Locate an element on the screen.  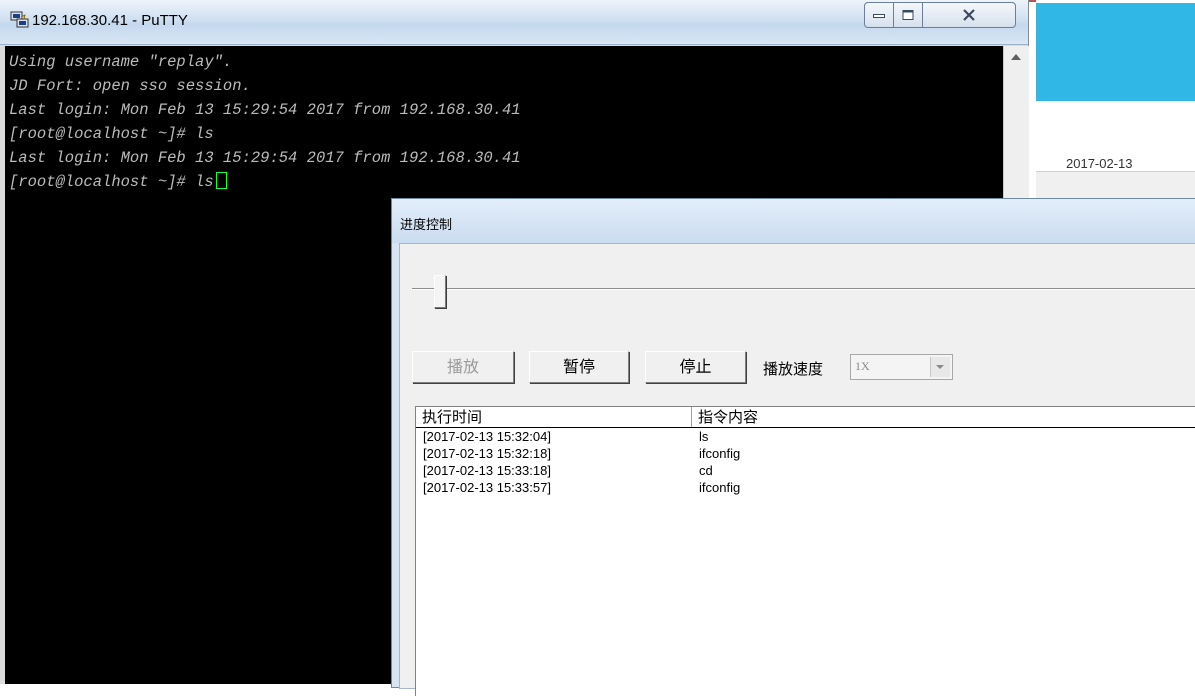
chevron-down-icon is located at coordinates (940, 367).